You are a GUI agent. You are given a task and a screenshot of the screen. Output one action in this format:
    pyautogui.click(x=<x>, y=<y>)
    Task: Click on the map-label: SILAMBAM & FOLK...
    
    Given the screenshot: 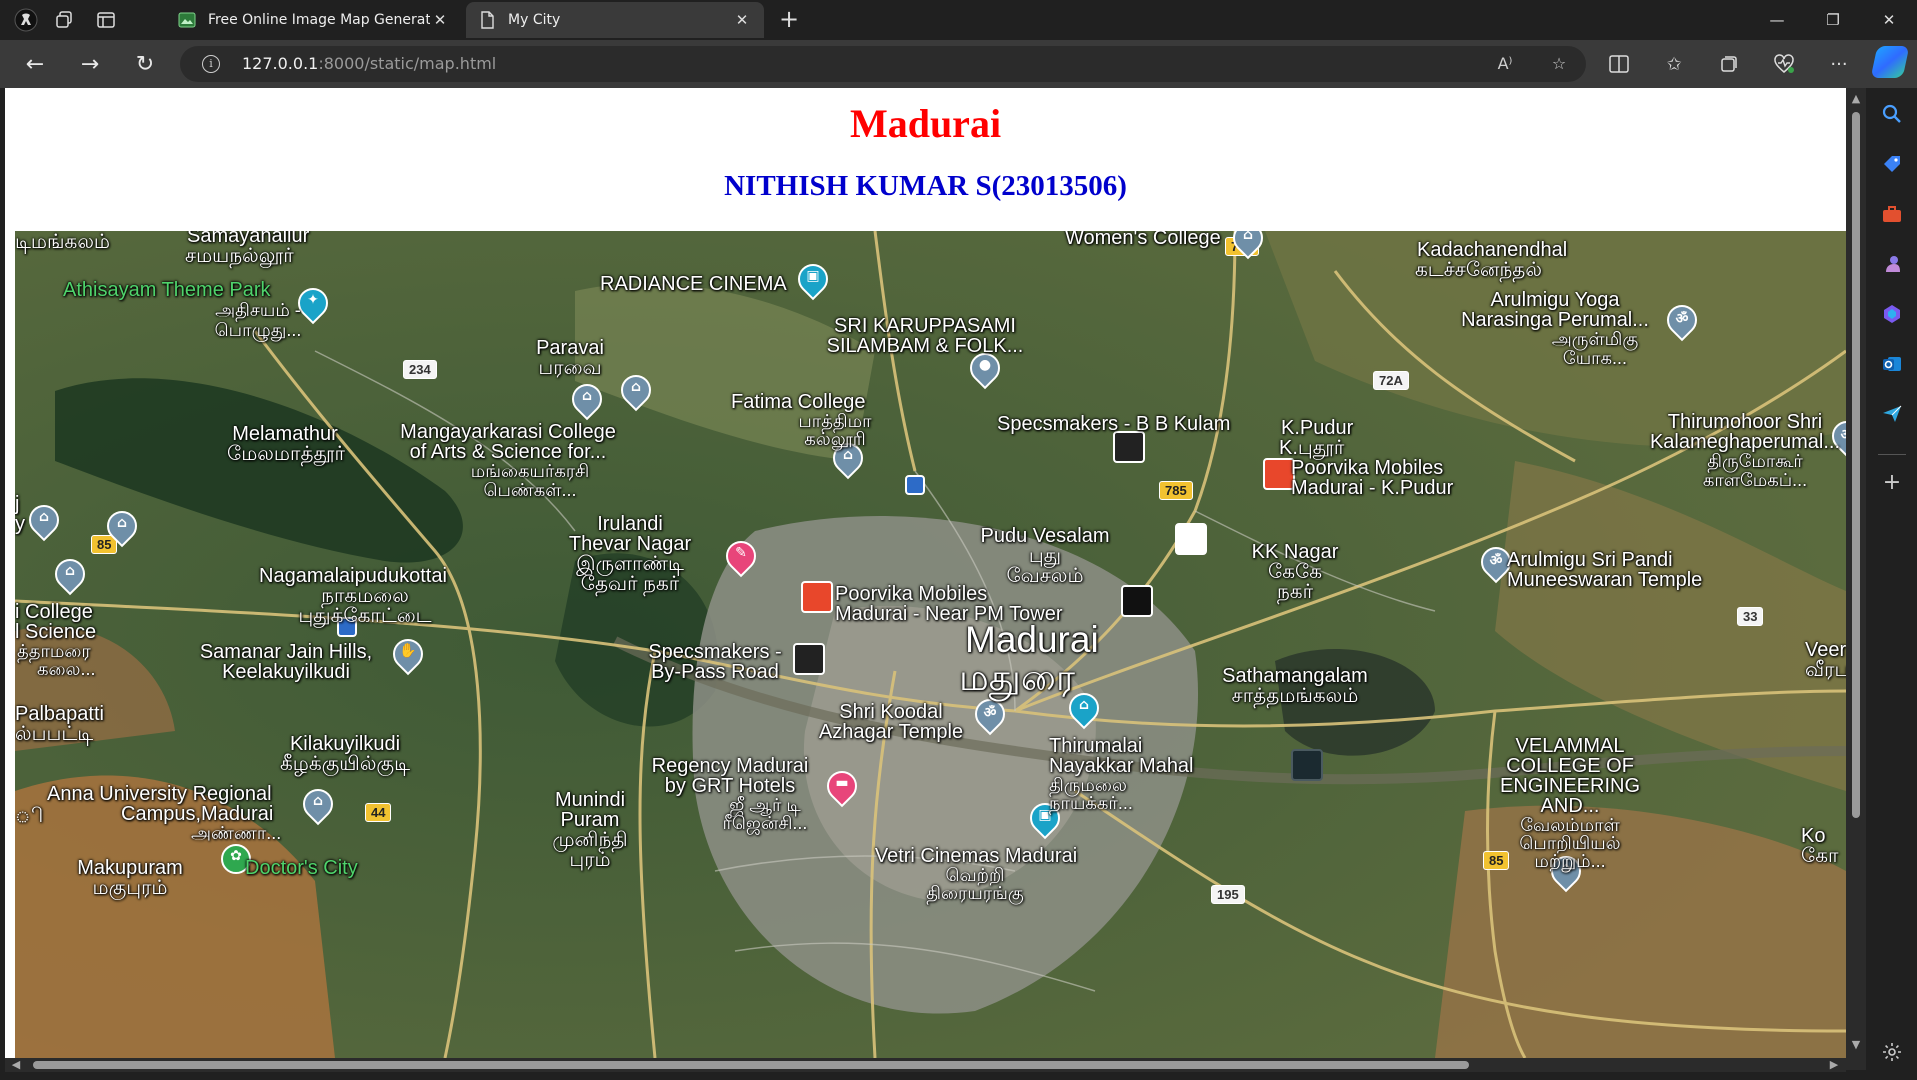 What is the action you would take?
    pyautogui.click(x=925, y=346)
    